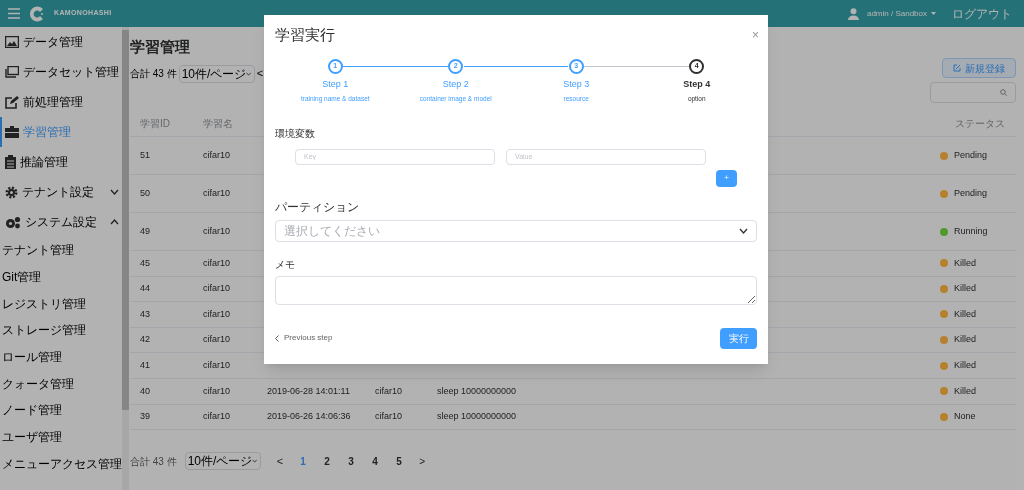 This screenshot has width=1024, height=490. I want to click on logo-icon, so click(37, 13).